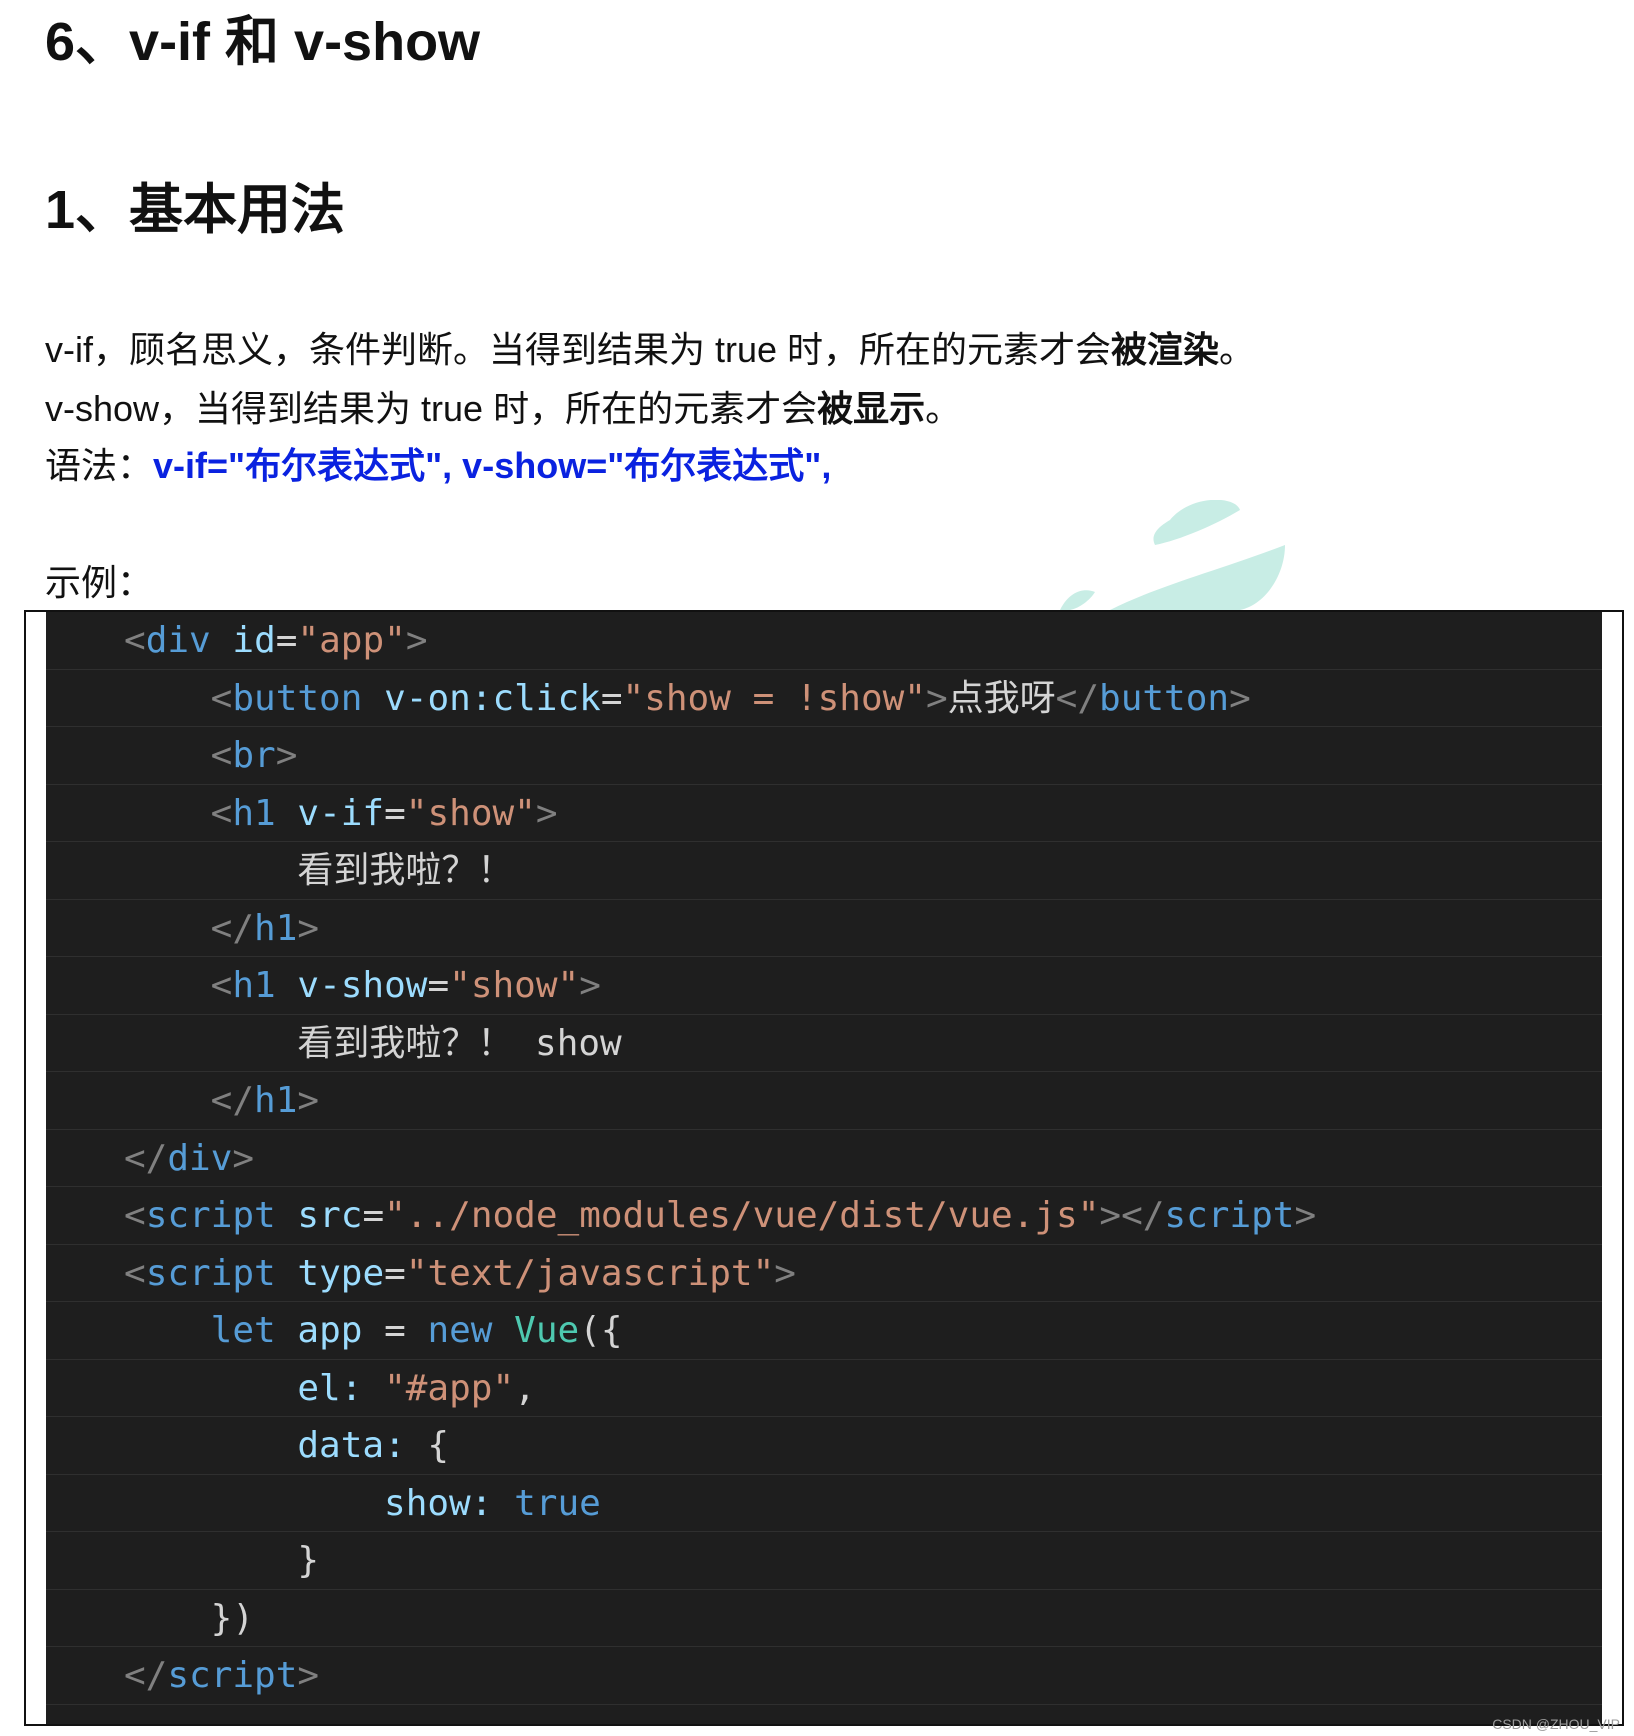  Describe the element at coordinates (871, 408) in the screenshot. I see `paragraph-v-show-emphasis: 被显示` at that location.